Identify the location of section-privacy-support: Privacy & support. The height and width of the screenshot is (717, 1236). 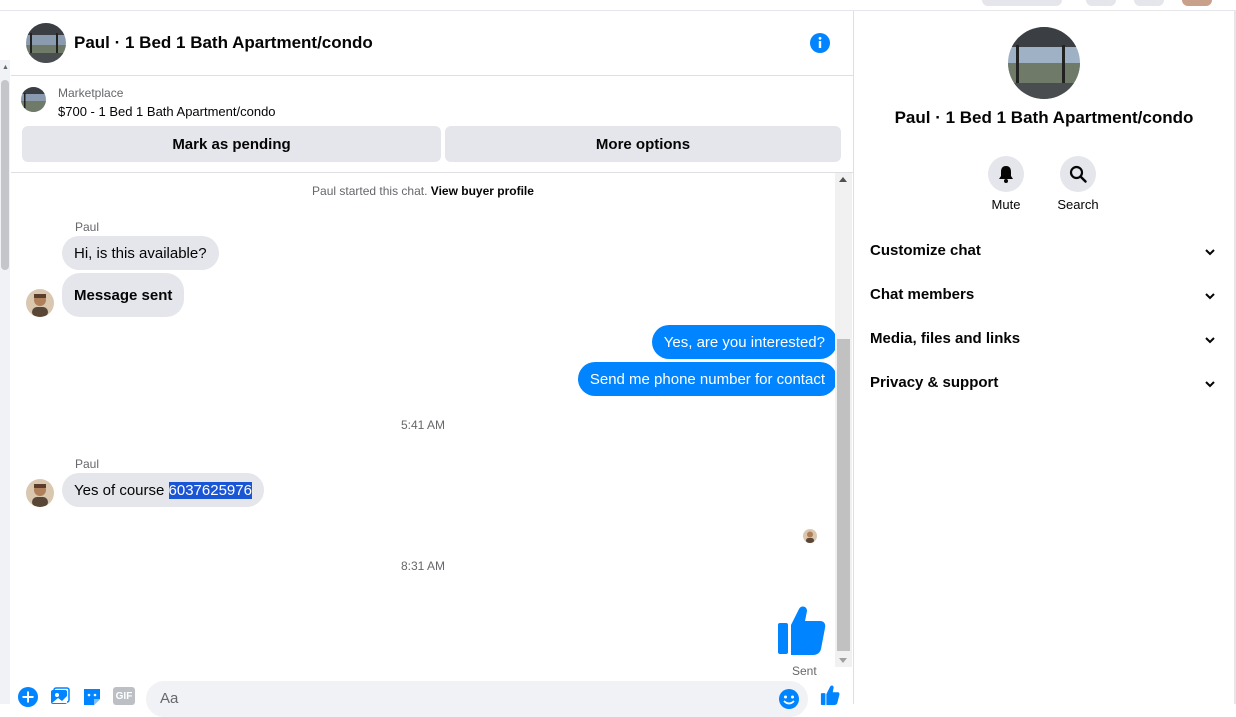
(1044, 384).